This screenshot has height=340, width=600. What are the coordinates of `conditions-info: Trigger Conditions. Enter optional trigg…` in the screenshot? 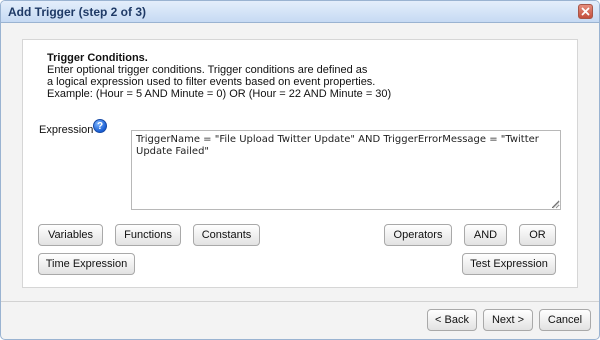 It's located at (219, 76).